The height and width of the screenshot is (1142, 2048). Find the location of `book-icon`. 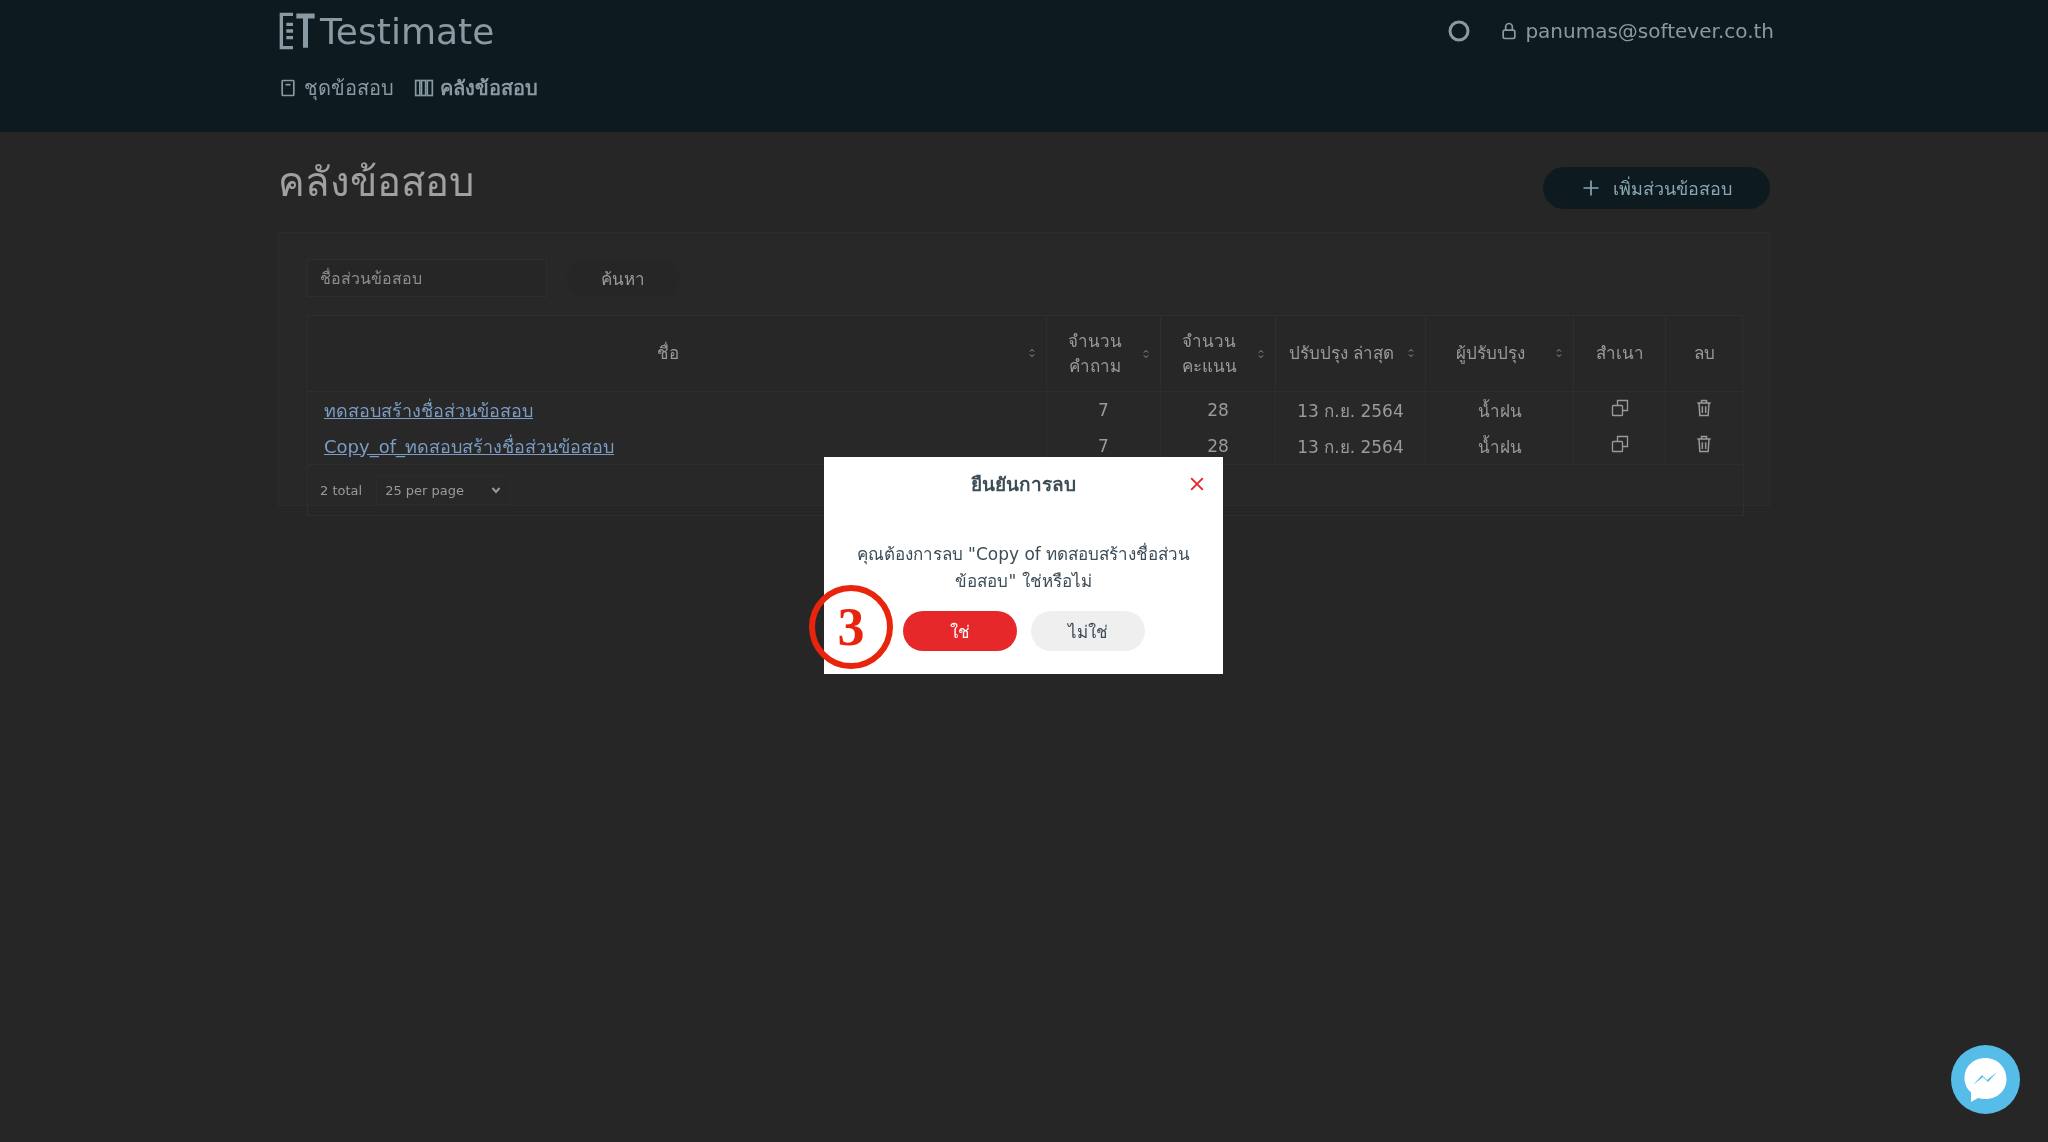

book-icon is located at coordinates (288, 88).